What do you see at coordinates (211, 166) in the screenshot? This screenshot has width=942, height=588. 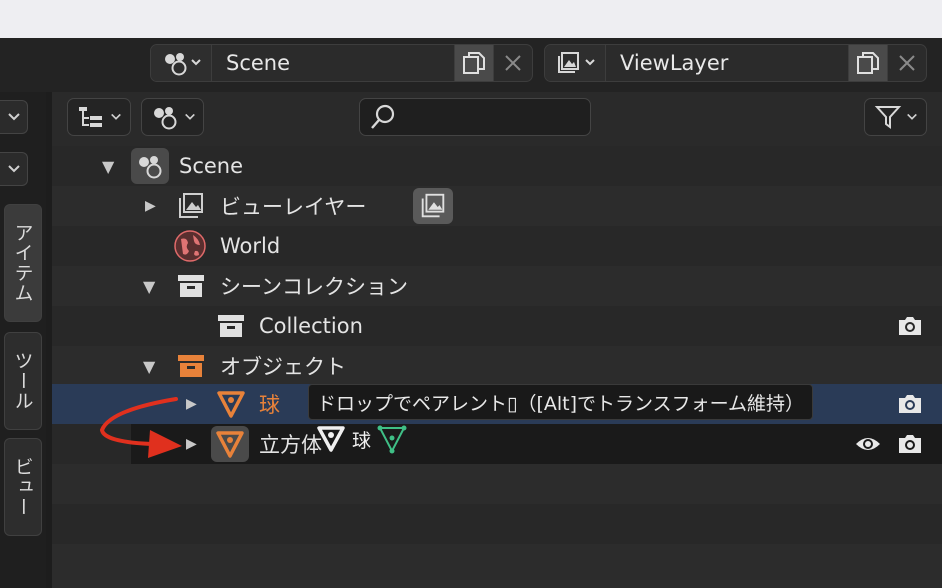 I see `scene-label: Scene` at bounding box center [211, 166].